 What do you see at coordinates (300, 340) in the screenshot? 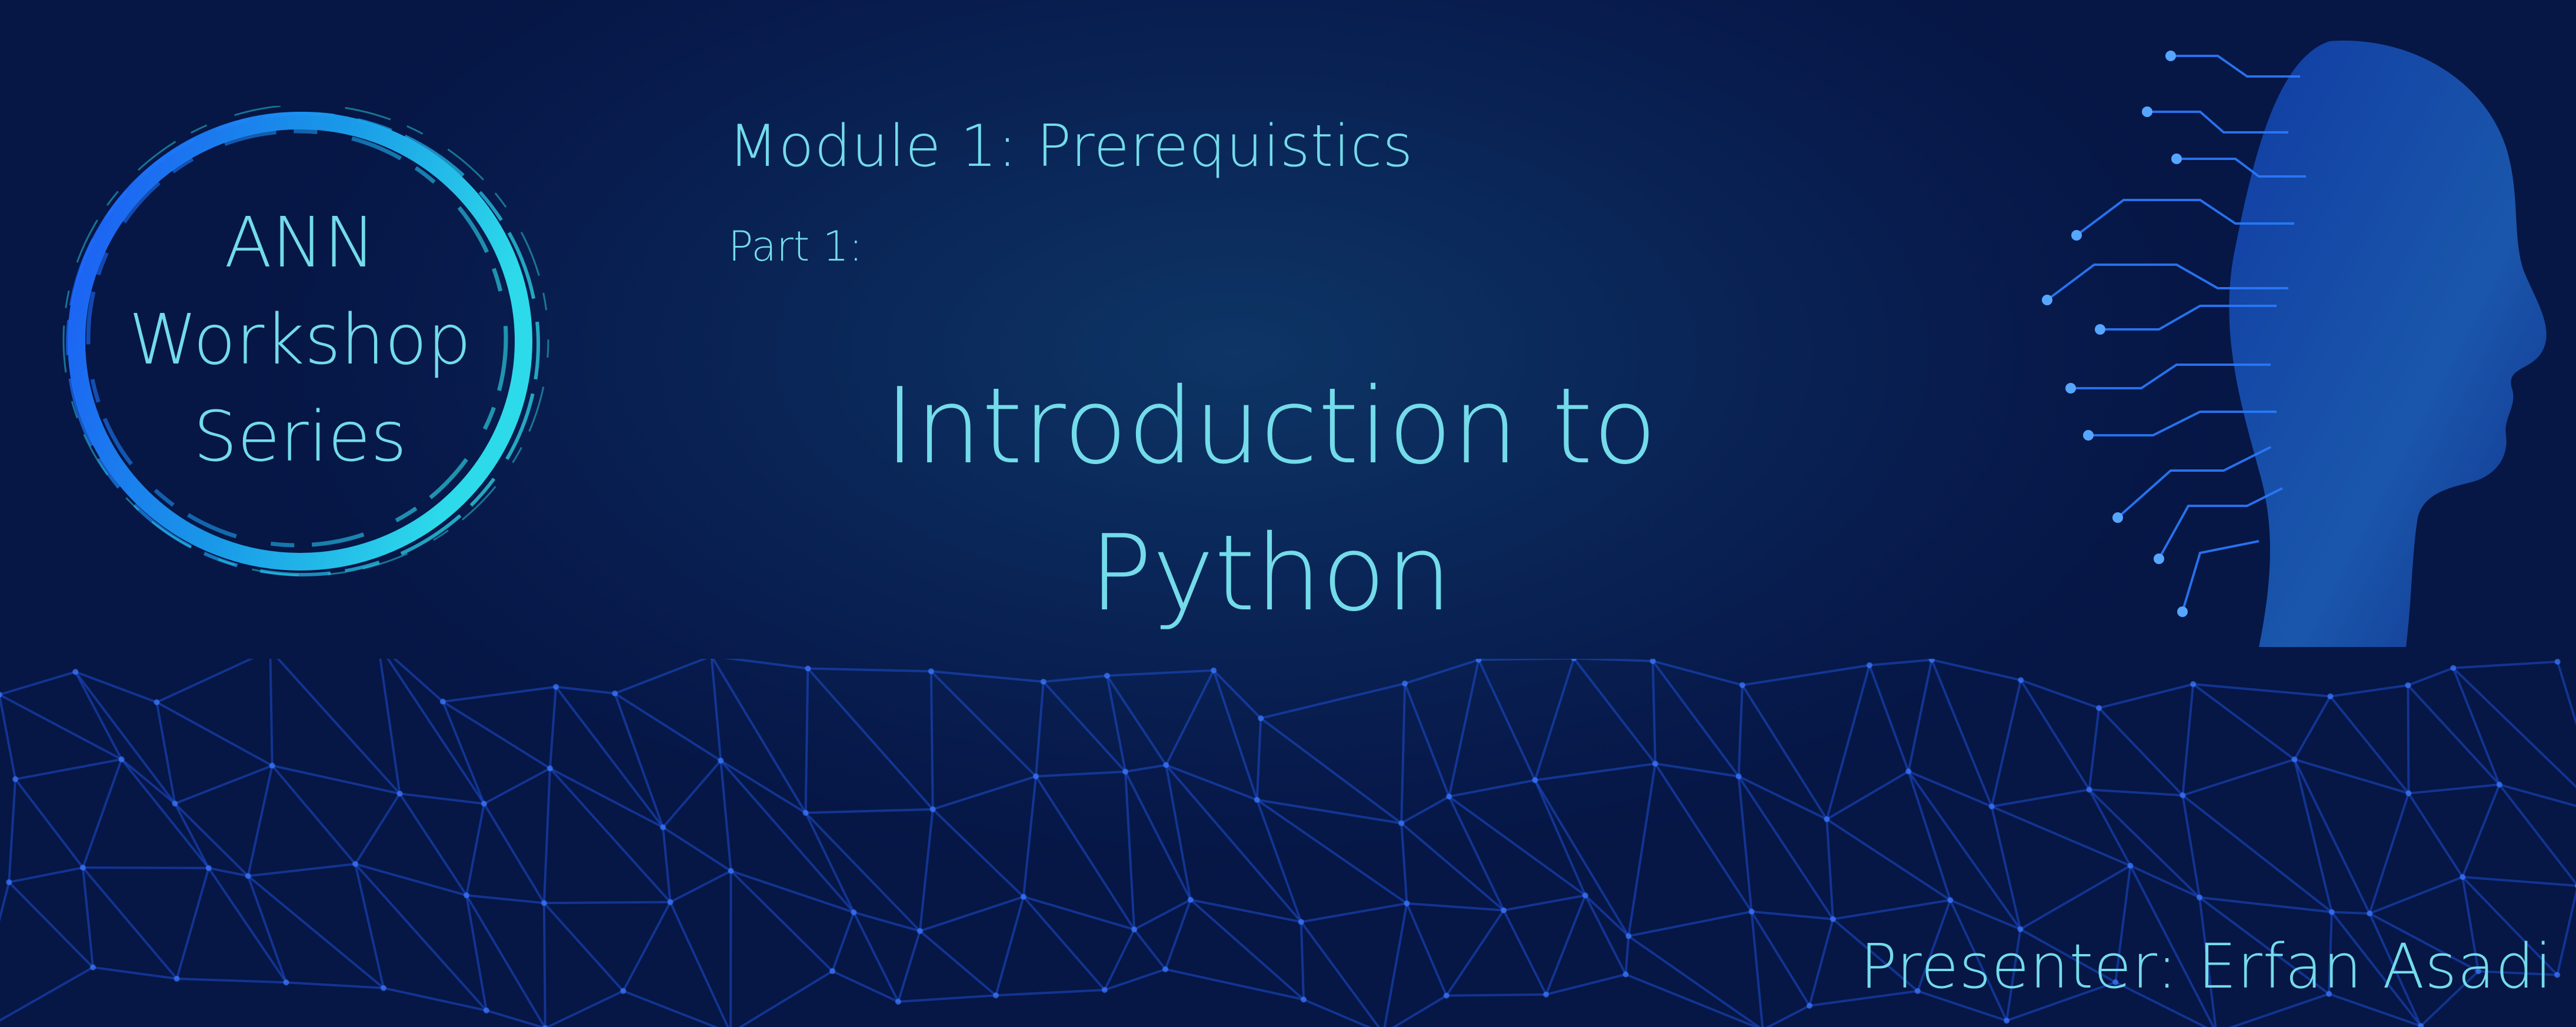
I see `badge-line-workshop: Workshop` at bounding box center [300, 340].